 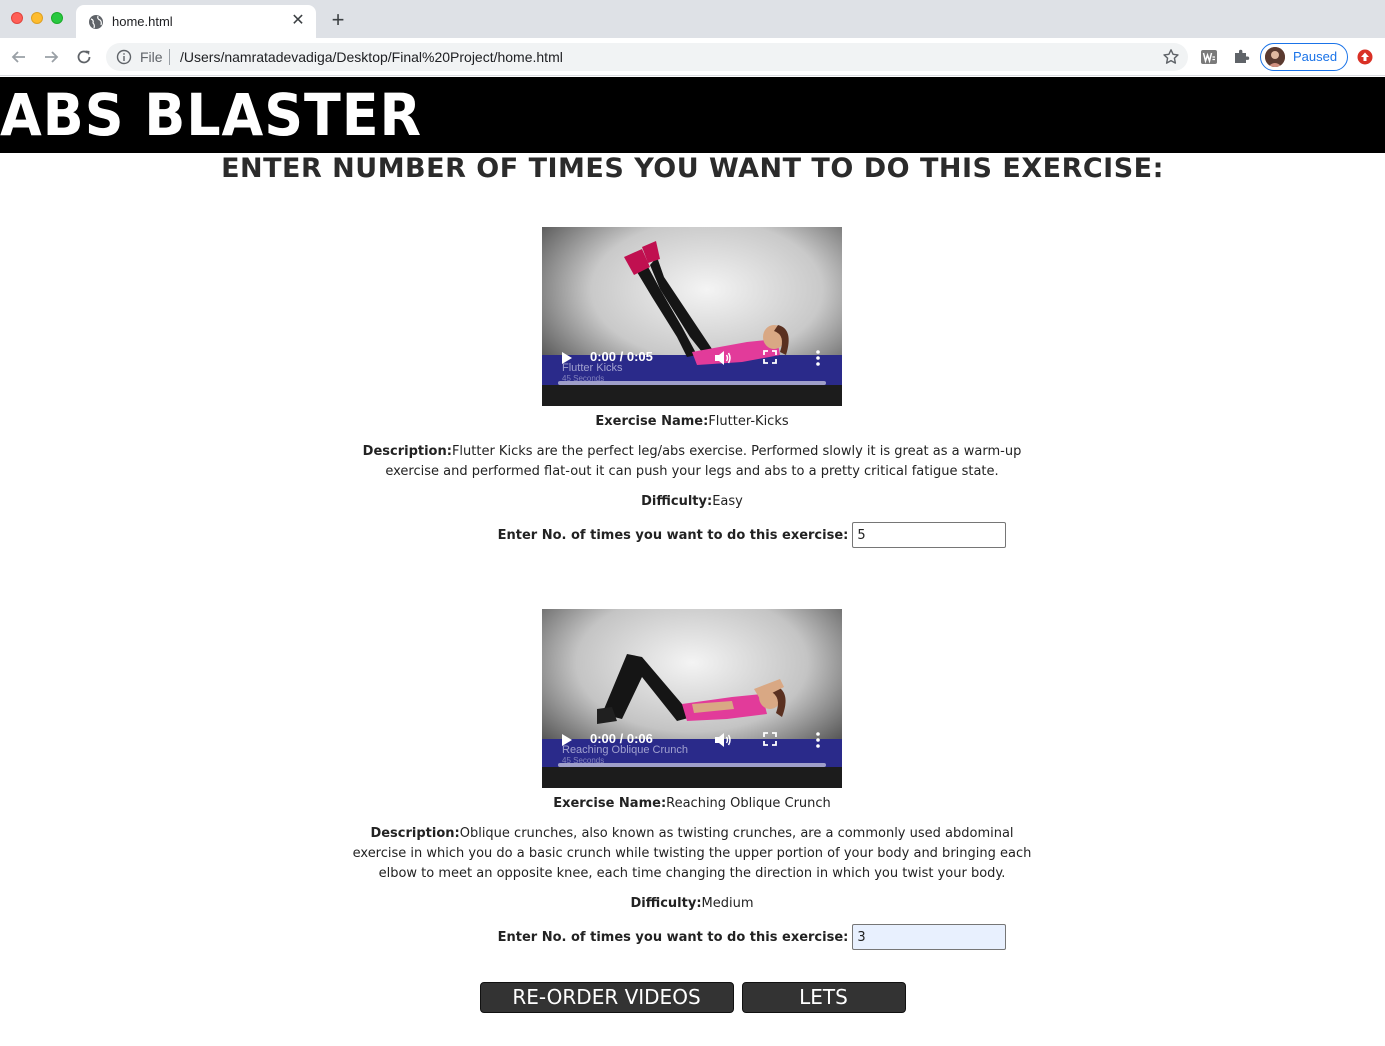 I want to click on reorder-videos-button: RE-ORDER VIDEOS AGAIN?, so click(x=606, y=1010).